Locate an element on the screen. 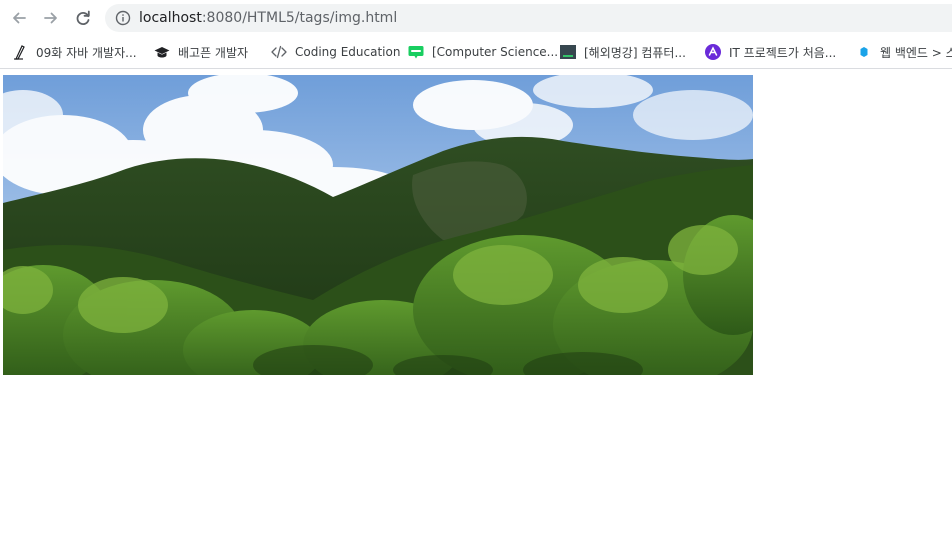  url-text: localhost:8080/HTML5/tags/img.html is located at coordinates (268, 18).